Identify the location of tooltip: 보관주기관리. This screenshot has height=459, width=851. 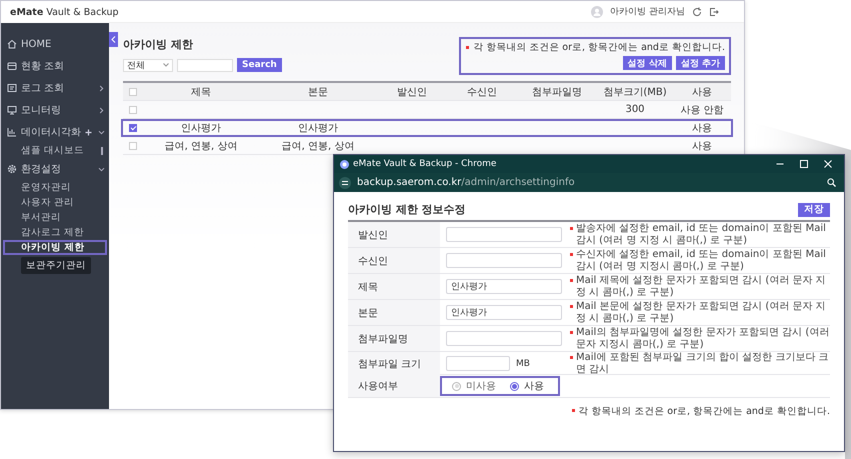
(56, 265).